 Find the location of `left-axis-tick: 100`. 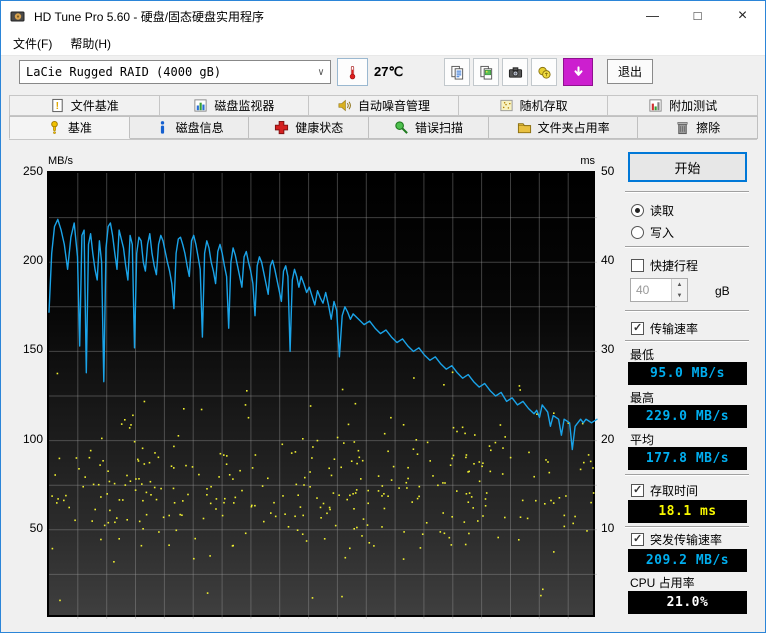

left-axis-tick: 100 is located at coordinates (32, 438).